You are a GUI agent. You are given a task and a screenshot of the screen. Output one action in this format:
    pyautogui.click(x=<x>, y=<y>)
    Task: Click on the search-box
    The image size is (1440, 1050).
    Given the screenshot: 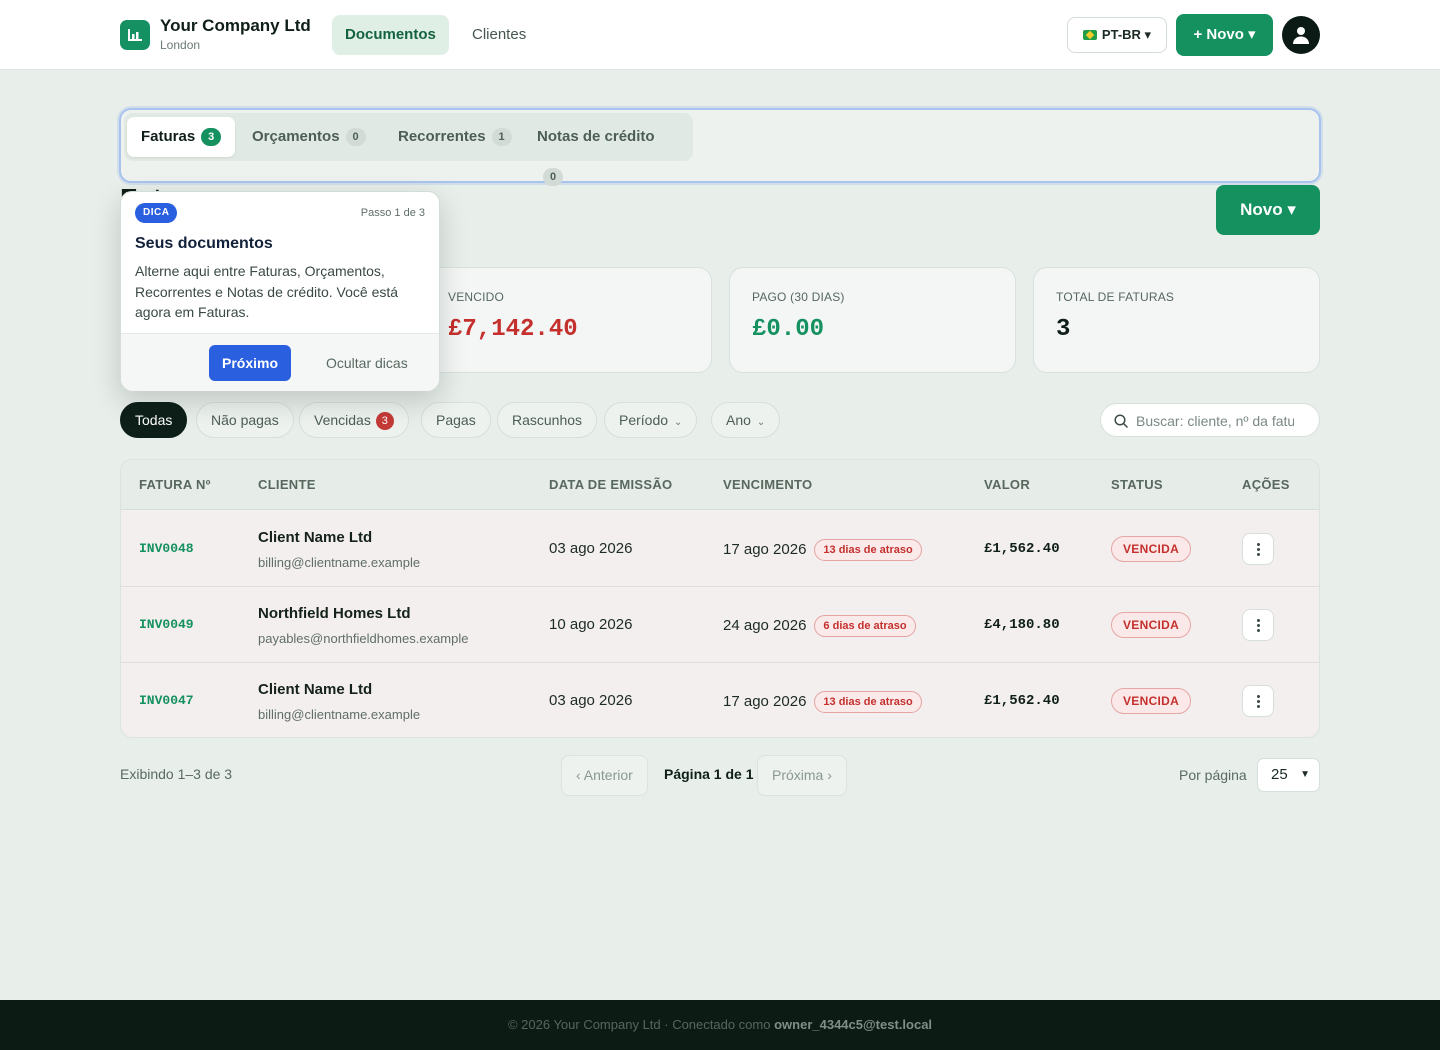 What is the action you would take?
    pyautogui.click(x=1210, y=420)
    